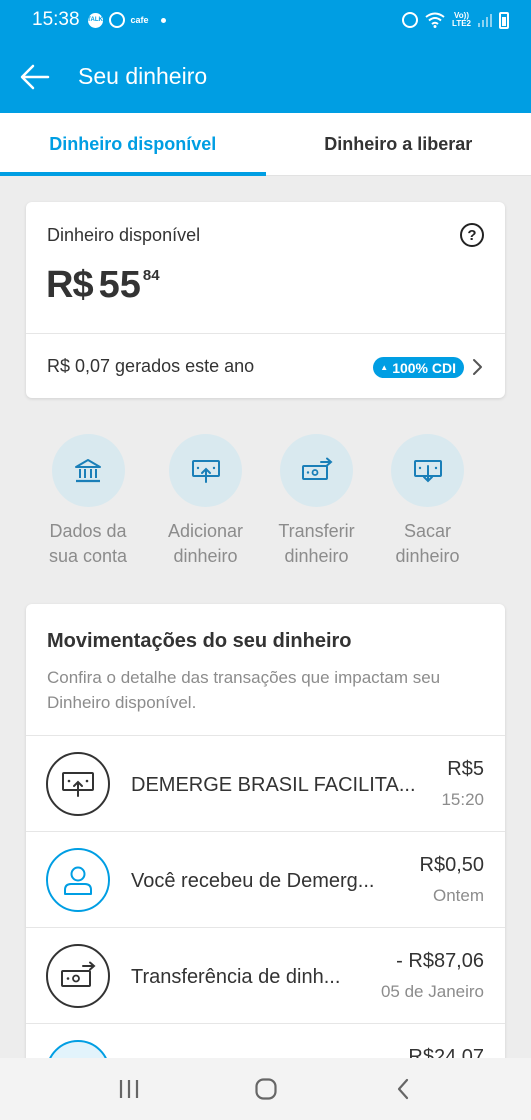 The image size is (531, 1120). I want to click on network-type-label: Vo)) LTE2, so click(461, 19).